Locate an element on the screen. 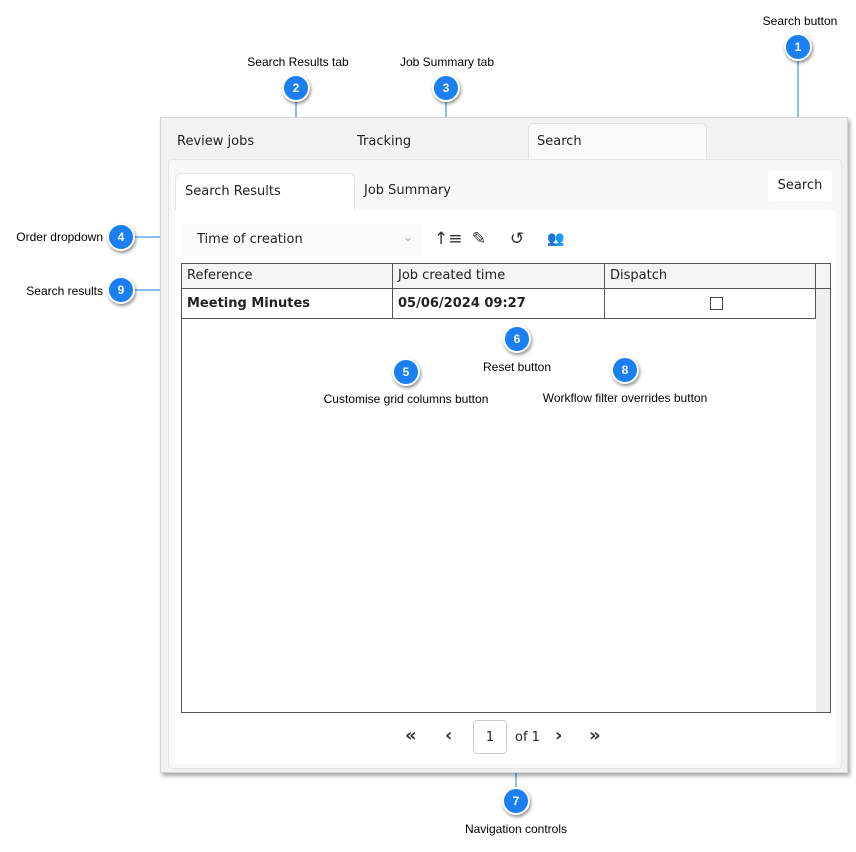 Image resolution: width=856 pixels, height=852 pixels. callout-badge-4: 4 is located at coordinates (121, 237).